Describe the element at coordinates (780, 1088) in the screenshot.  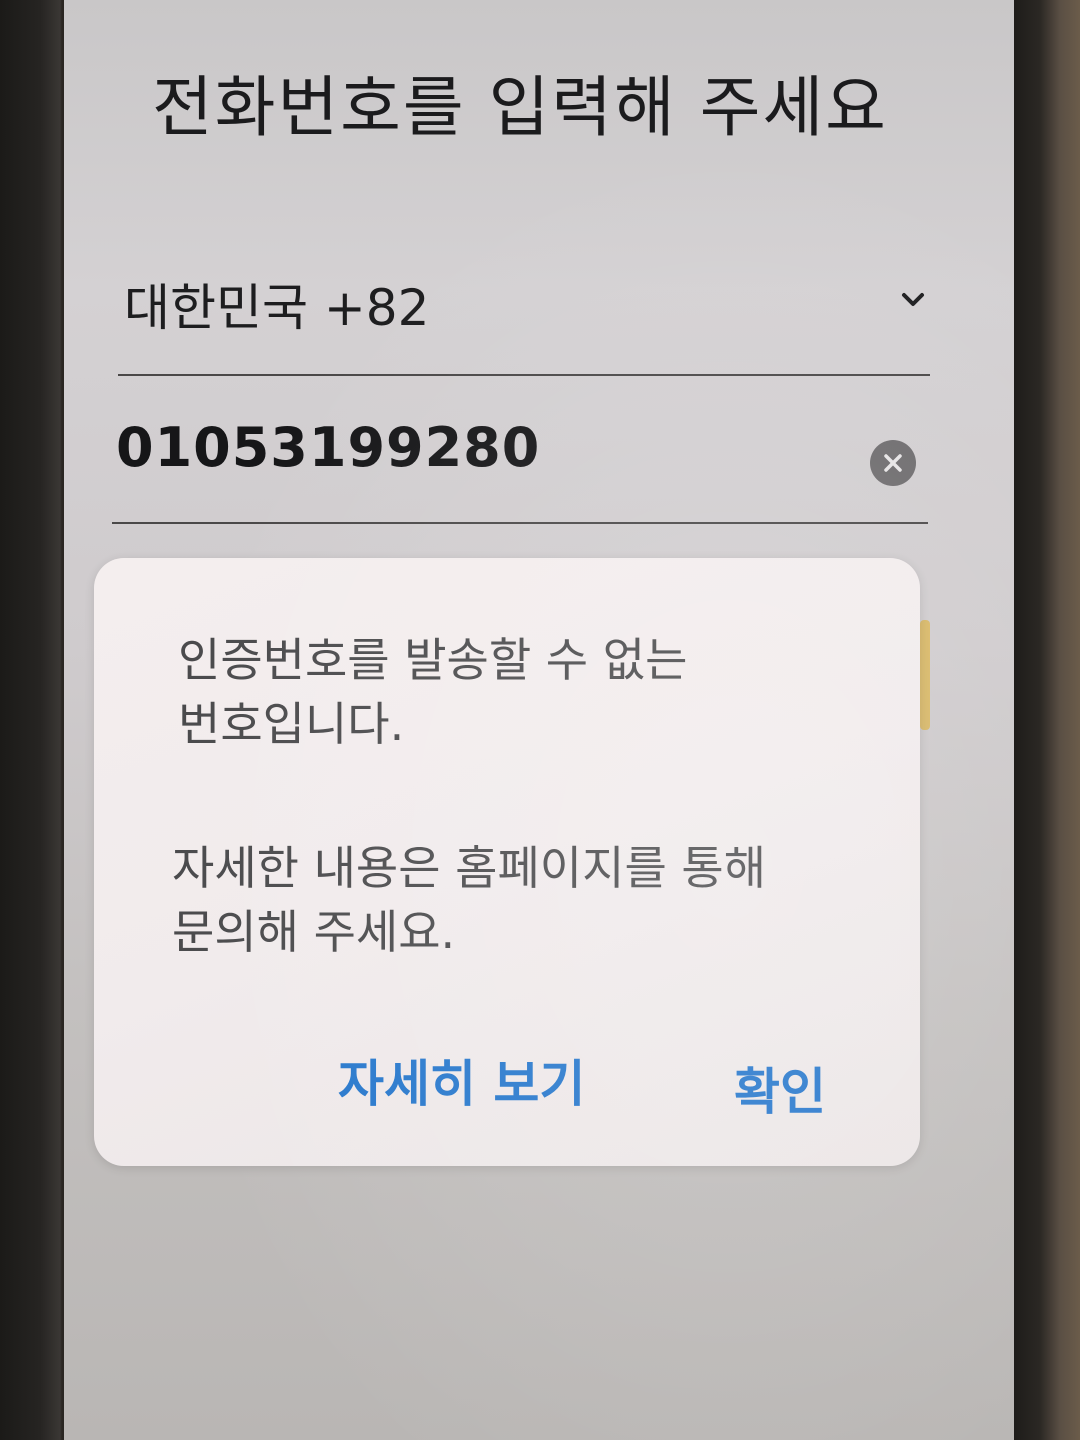
I see `confirm-button: 확인` at that location.